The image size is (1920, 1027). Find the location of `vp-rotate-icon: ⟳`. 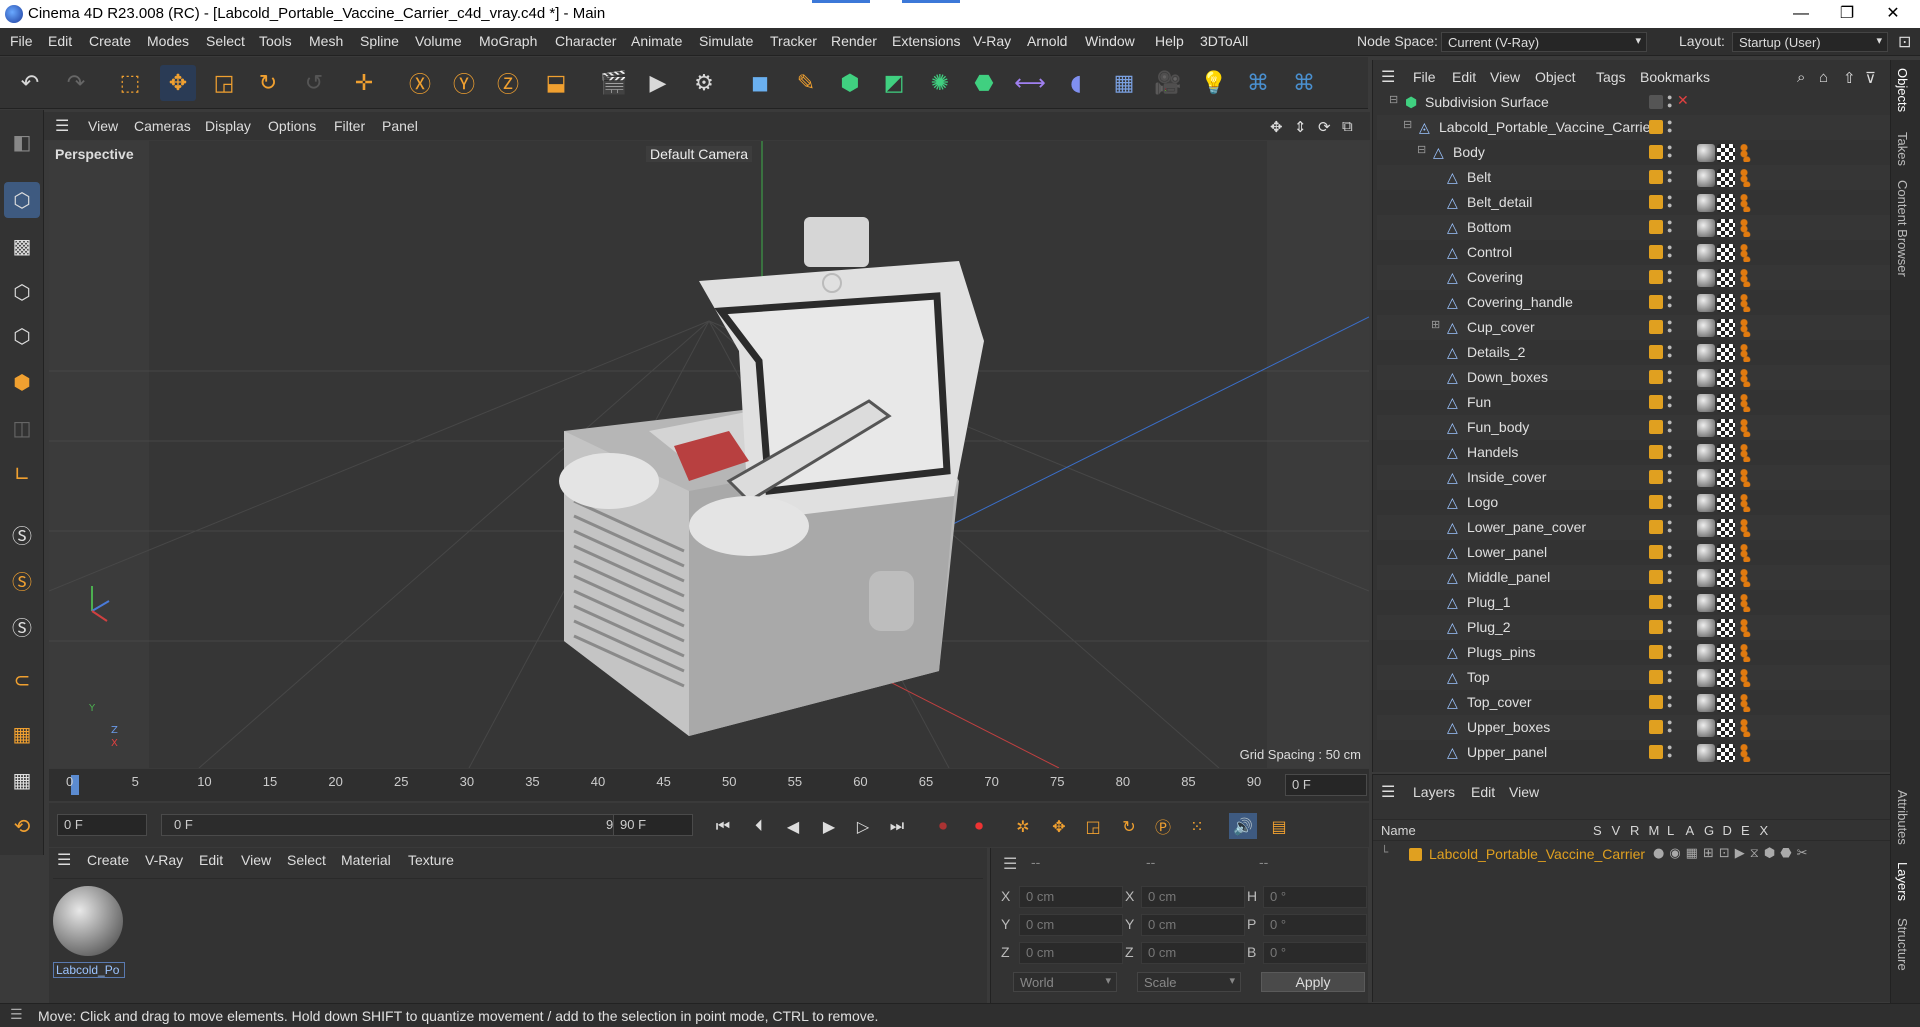

vp-rotate-icon: ⟳ is located at coordinates (1324, 127).